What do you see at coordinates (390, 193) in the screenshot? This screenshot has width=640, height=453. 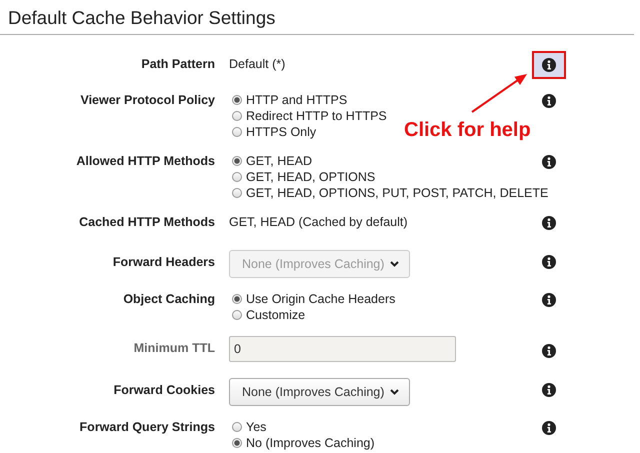 I see `radio-option: GET, HEAD, OPTIONS, PUT, POST, PATCH, DELETE` at bounding box center [390, 193].